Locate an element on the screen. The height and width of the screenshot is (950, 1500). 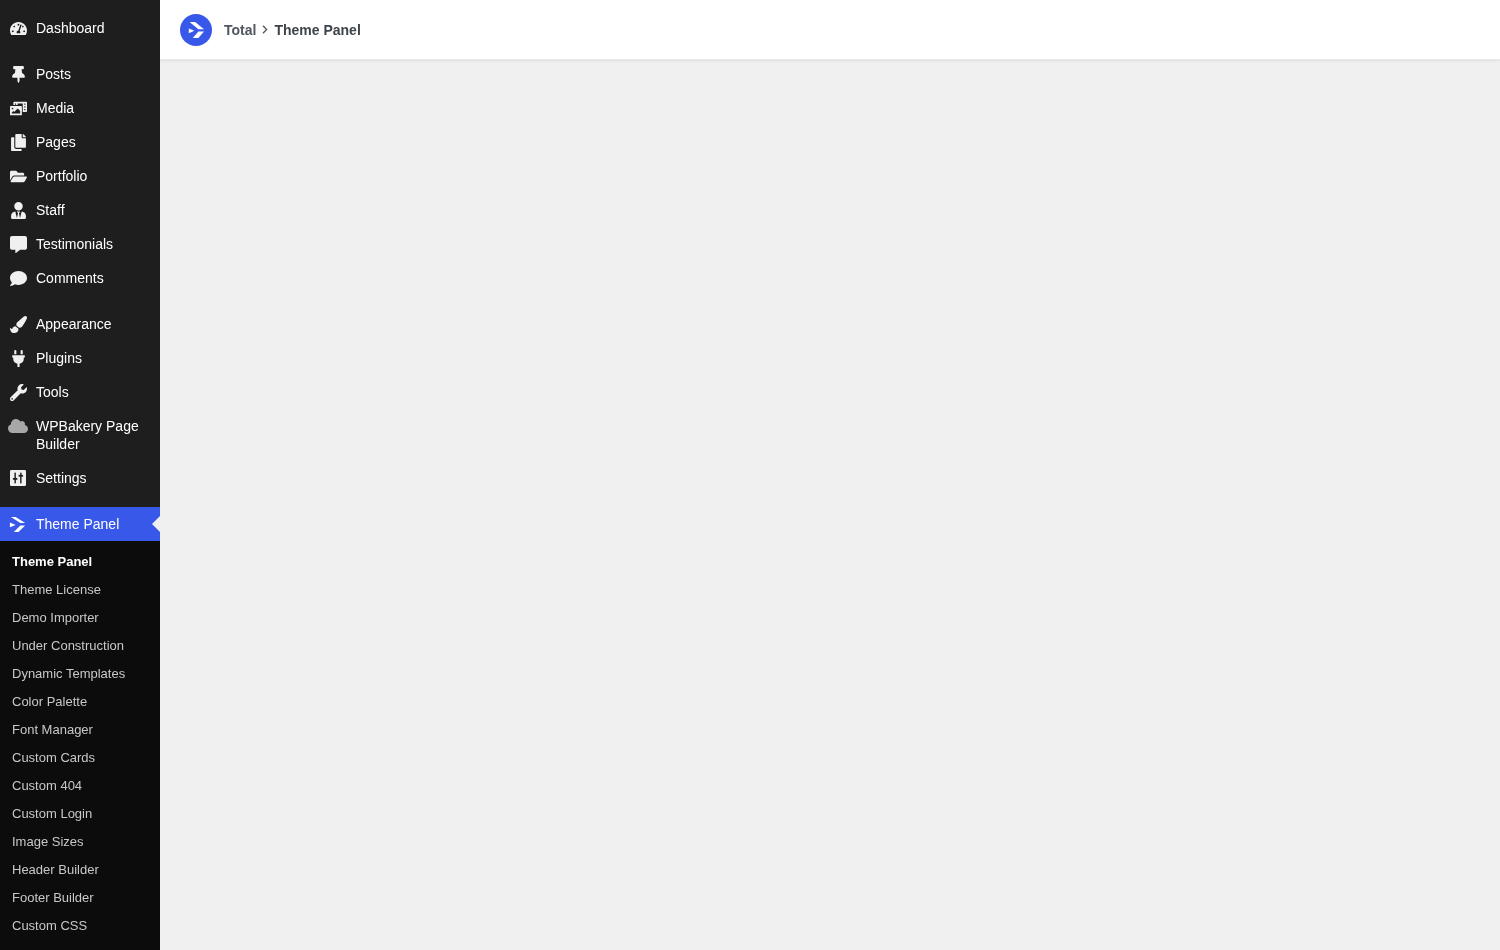
submenu-item: Image Sizes is located at coordinates (80, 842).